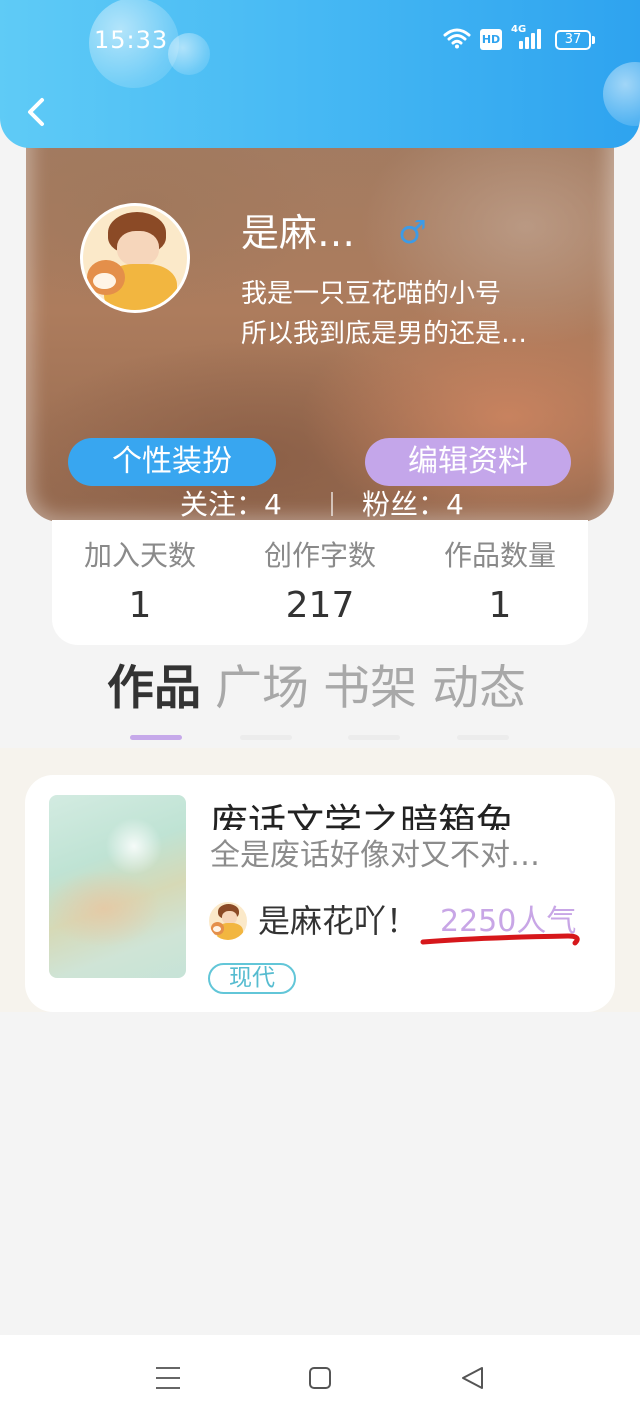  Describe the element at coordinates (140, 605) in the screenshot. I see `stat-value-days: 1` at that location.